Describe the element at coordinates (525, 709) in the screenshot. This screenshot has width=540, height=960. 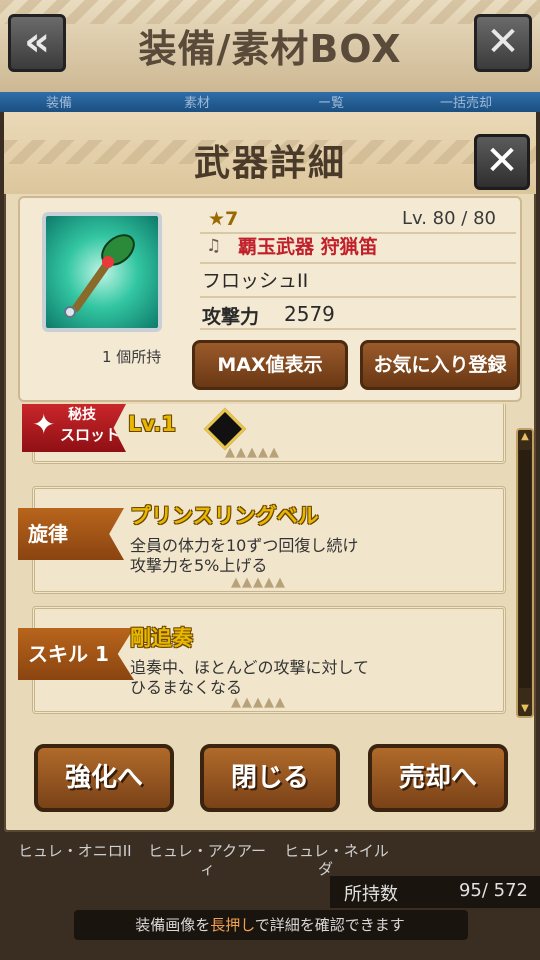
I see `scroll-down-icon: ▼` at that location.